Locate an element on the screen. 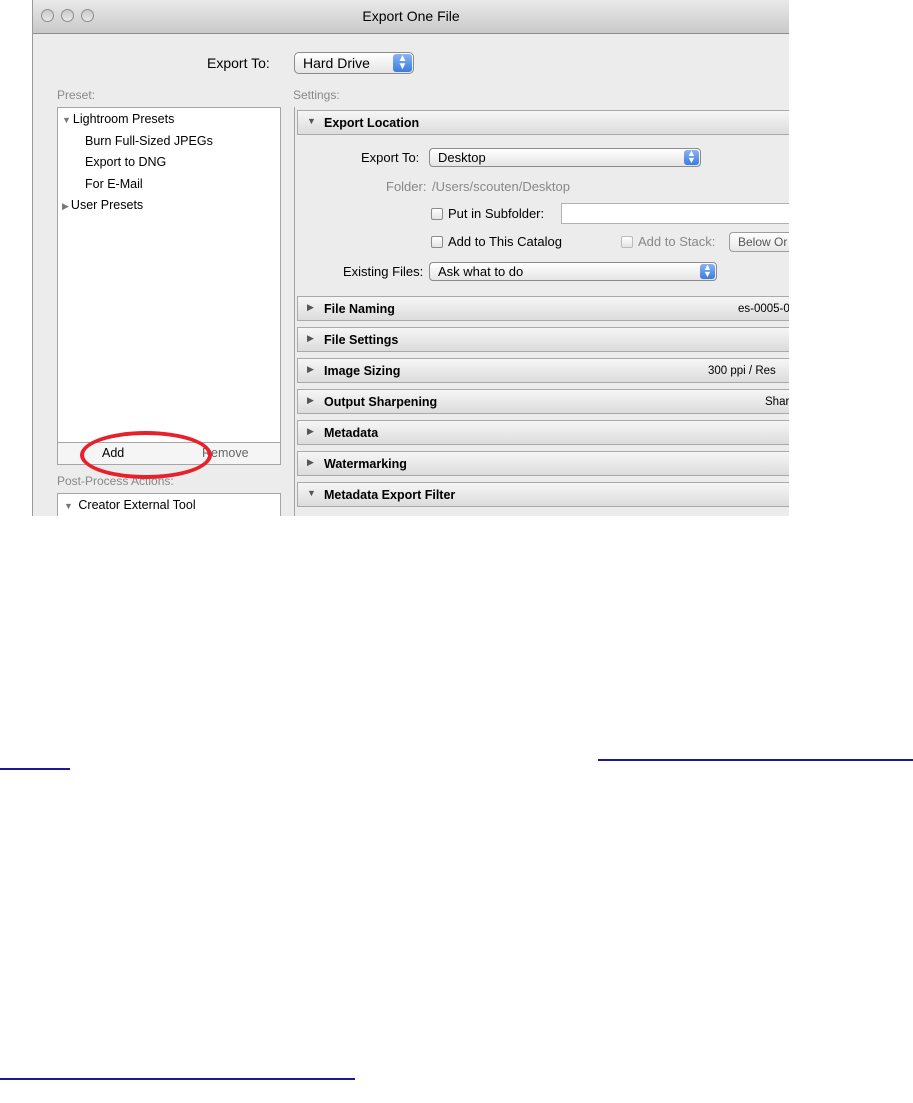 The image size is (913, 1103). export-to-value: Hard Drive is located at coordinates (336, 63).